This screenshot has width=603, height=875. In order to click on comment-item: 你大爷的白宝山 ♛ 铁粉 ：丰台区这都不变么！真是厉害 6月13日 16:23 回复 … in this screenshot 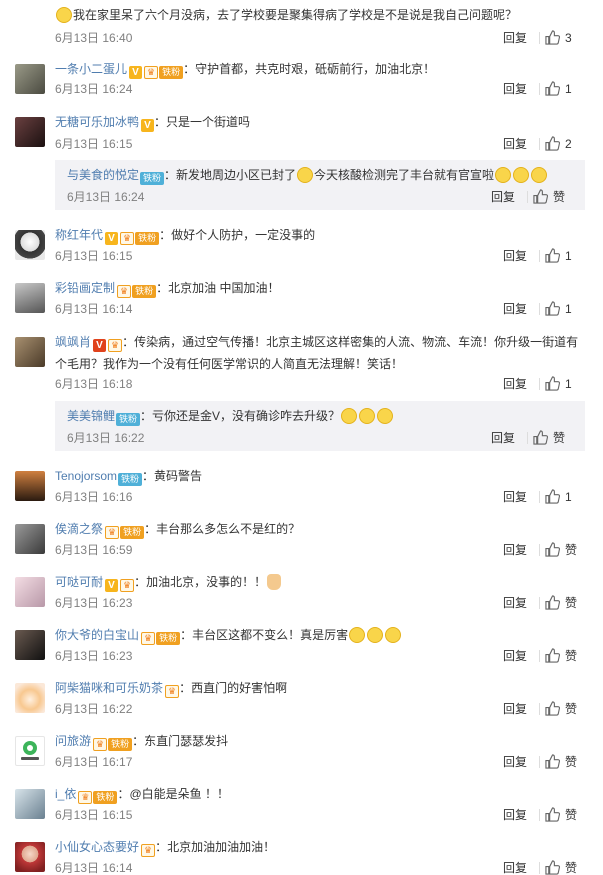, I will do `click(301, 649)`.